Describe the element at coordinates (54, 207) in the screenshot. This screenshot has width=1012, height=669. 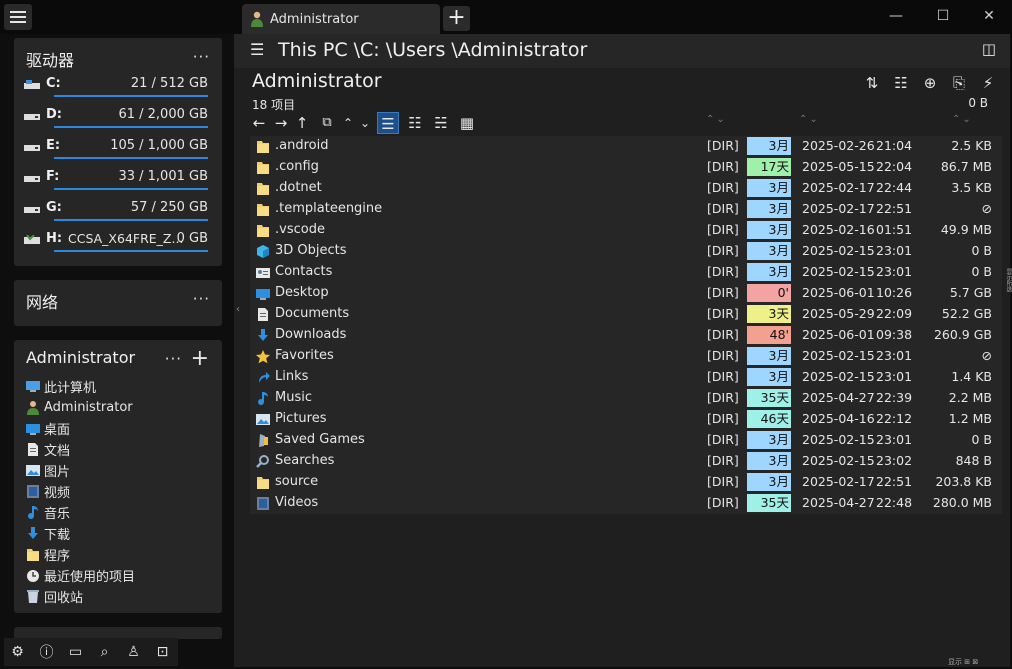
I see `drive-letter: G:` at that location.